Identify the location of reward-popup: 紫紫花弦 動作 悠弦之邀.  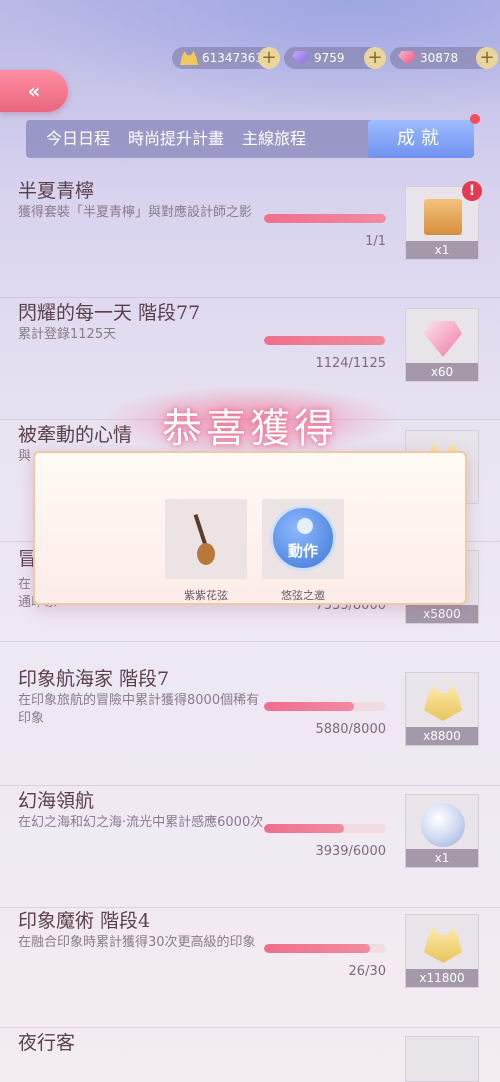
(250, 528).